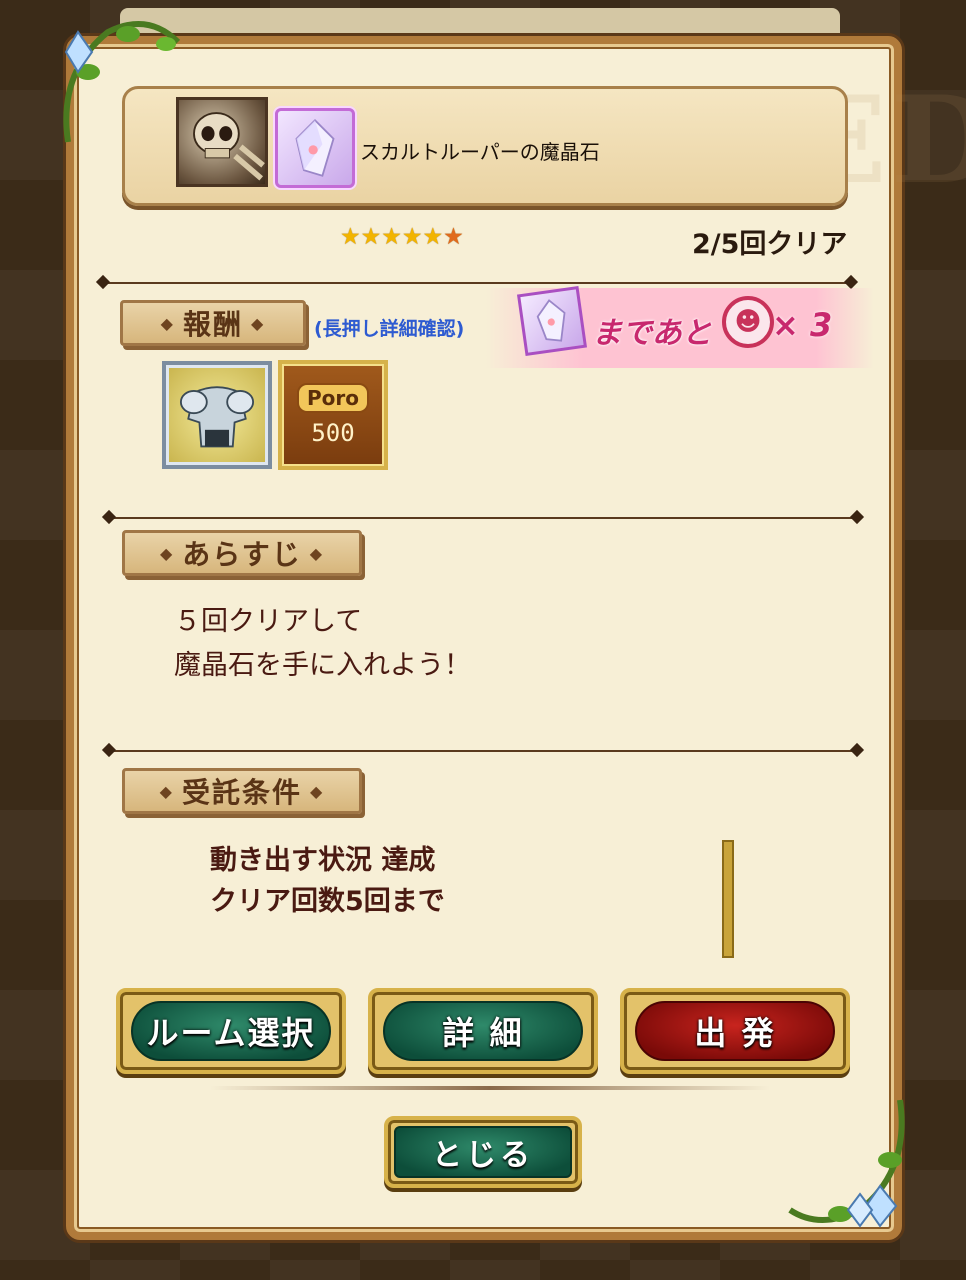 The image size is (966, 1280). I want to click on reward-heading: ◆ 報酬 ◆, so click(213, 323).